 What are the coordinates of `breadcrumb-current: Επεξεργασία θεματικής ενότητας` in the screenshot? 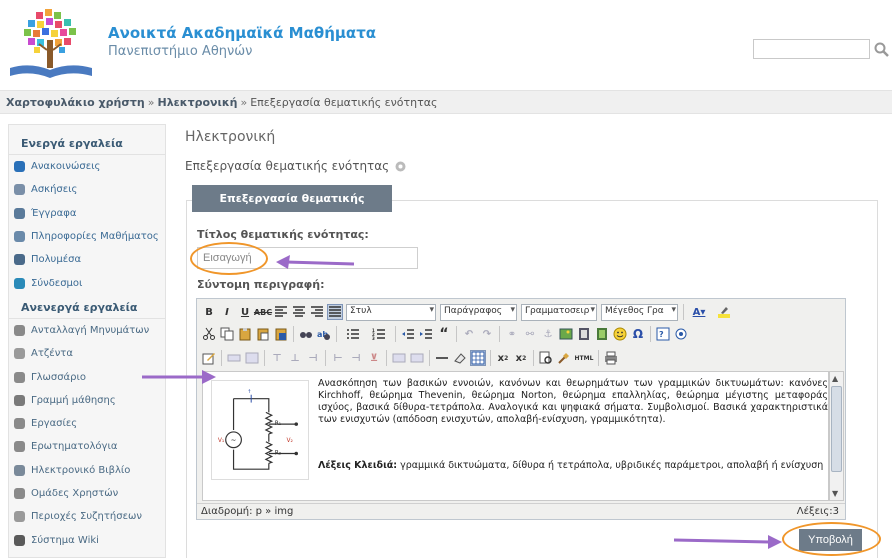 It's located at (344, 102).